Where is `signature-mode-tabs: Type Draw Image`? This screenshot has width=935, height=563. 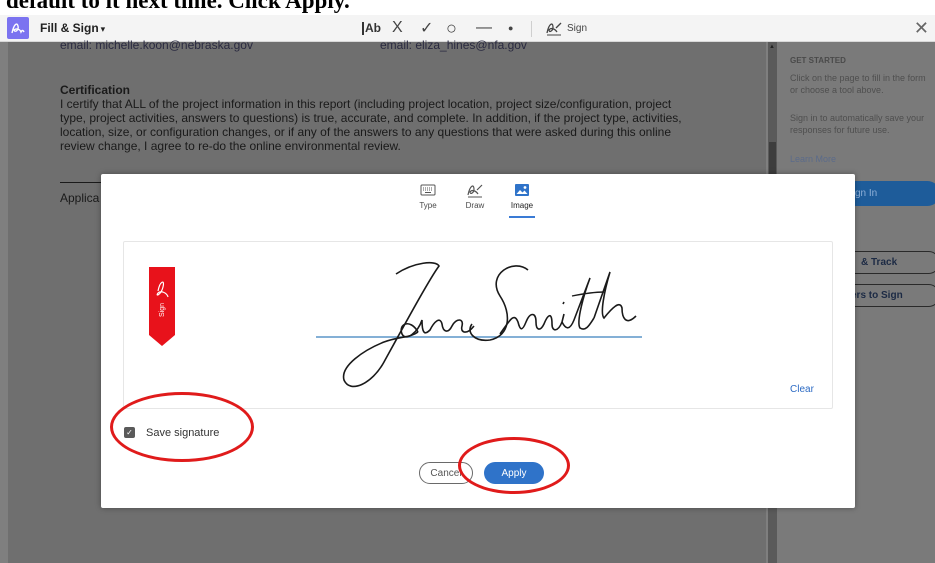
signature-mode-tabs: Type Draw Image is located at coordinates (478, 200).